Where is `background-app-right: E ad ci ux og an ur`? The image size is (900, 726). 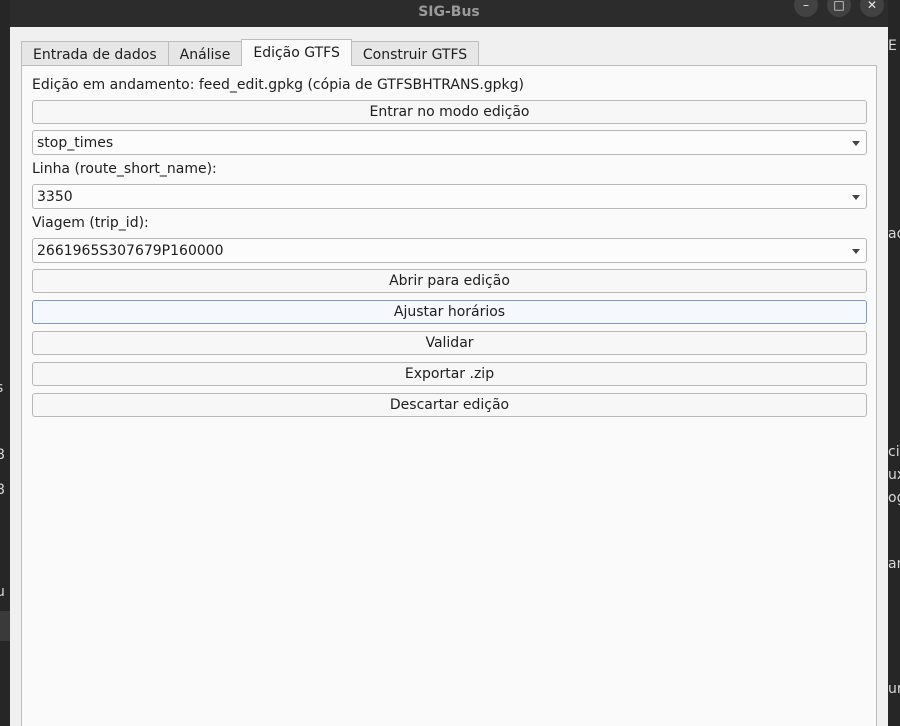 background-app-right: E ad ci ux og an ur is located at coordinates (894, 363).